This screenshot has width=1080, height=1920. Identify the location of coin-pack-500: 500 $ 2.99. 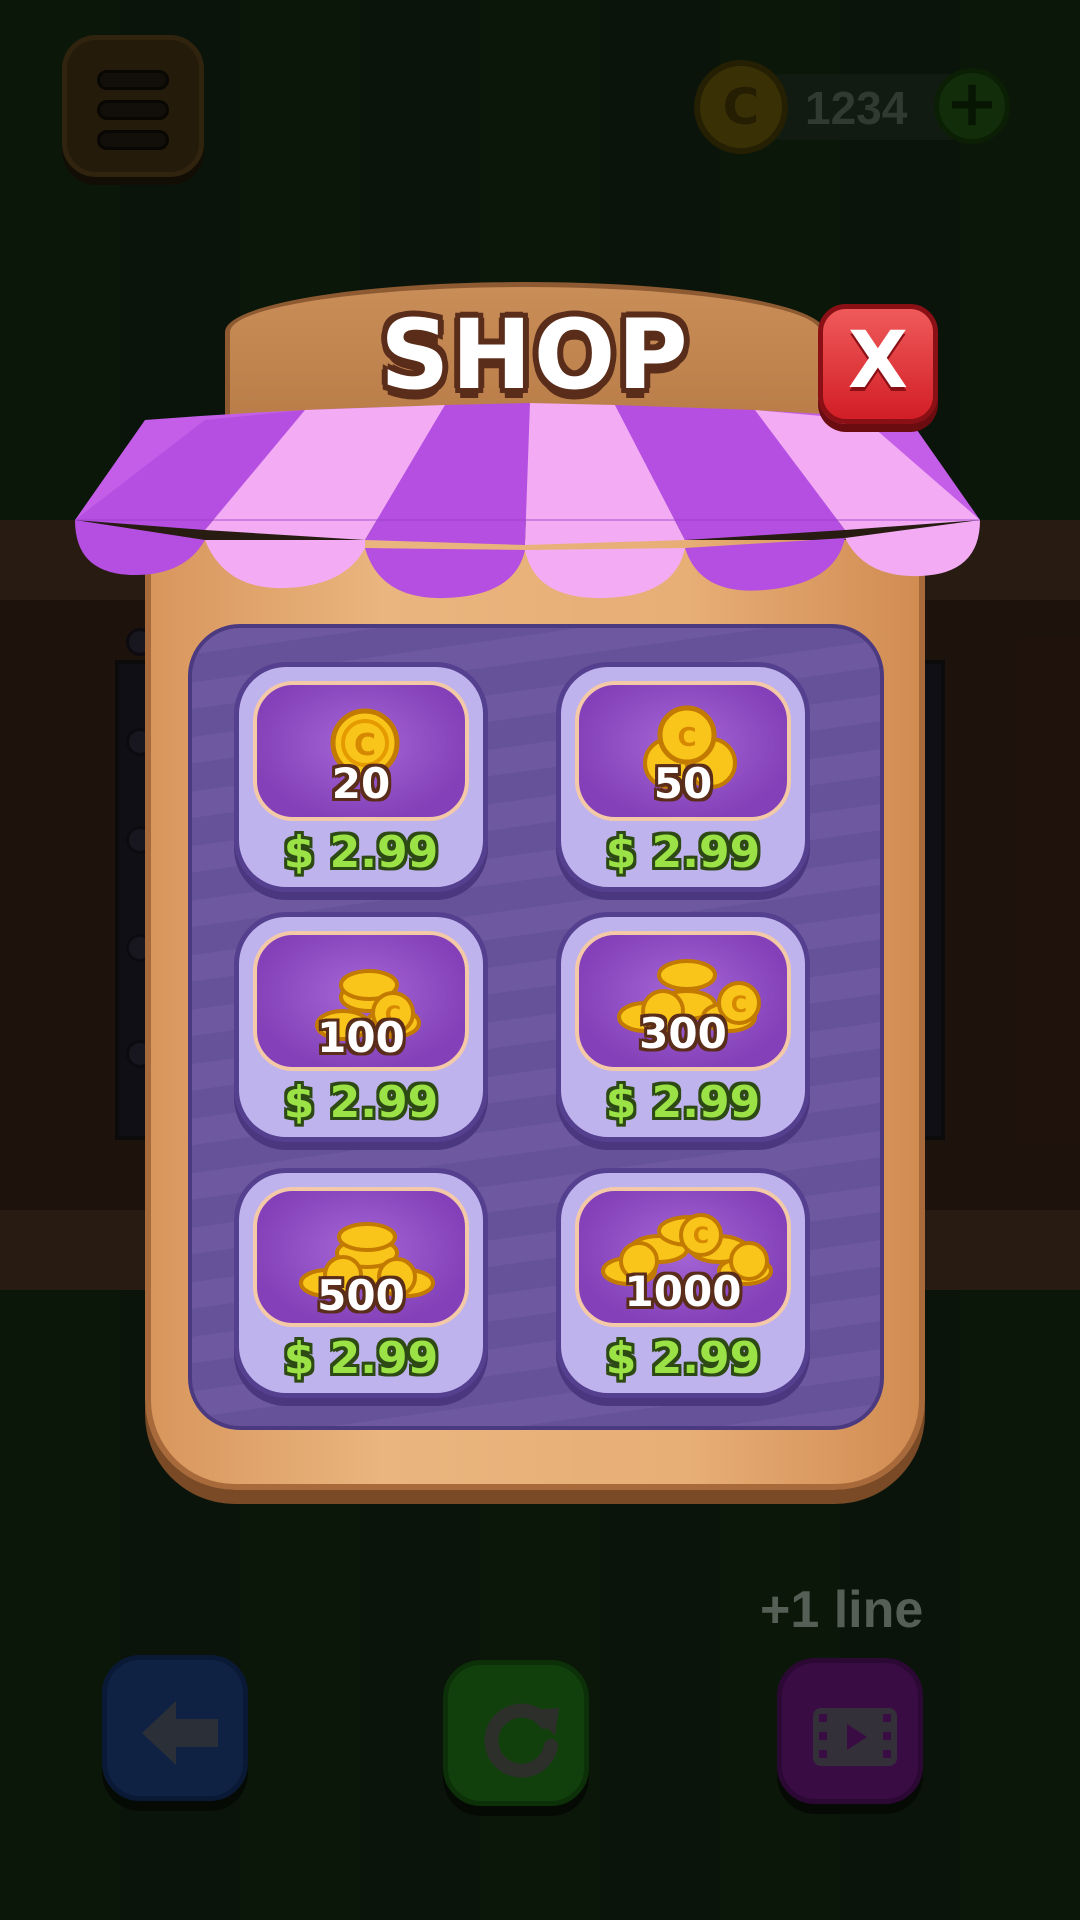
(361, 1283).